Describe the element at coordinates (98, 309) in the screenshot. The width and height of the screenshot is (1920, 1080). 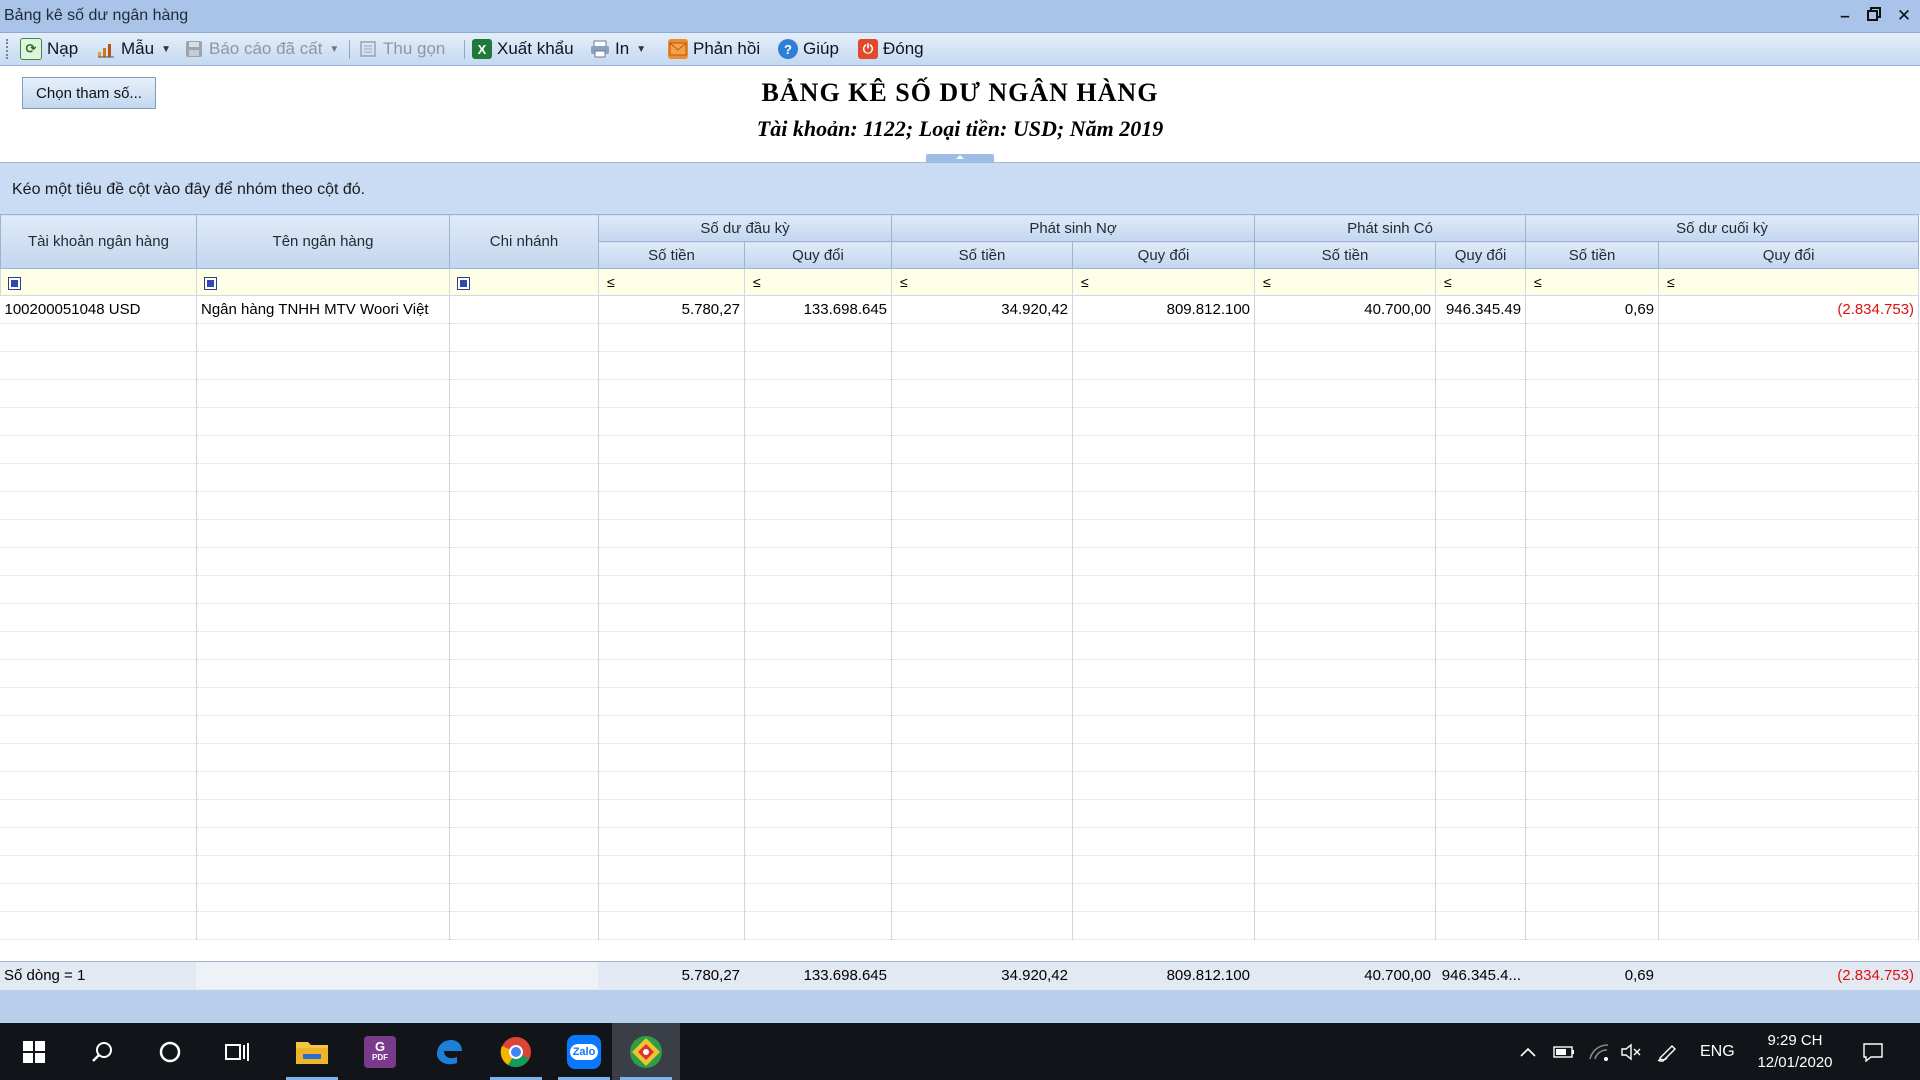
I see `cell-account: 100200051048 USD` at that location.